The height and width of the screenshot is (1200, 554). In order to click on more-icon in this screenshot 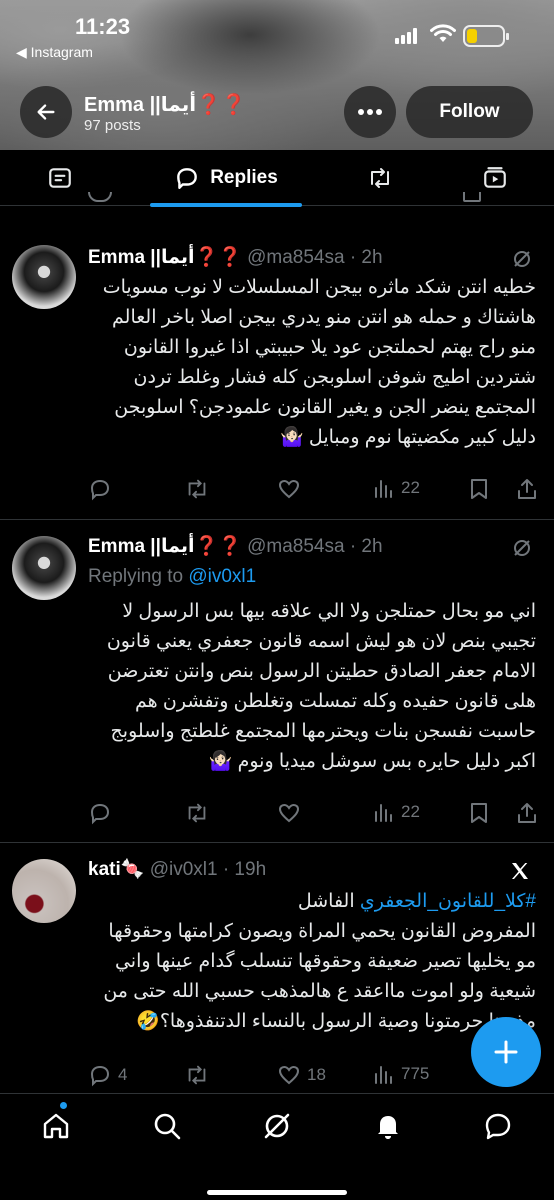, I will do `click(370, 112)`.